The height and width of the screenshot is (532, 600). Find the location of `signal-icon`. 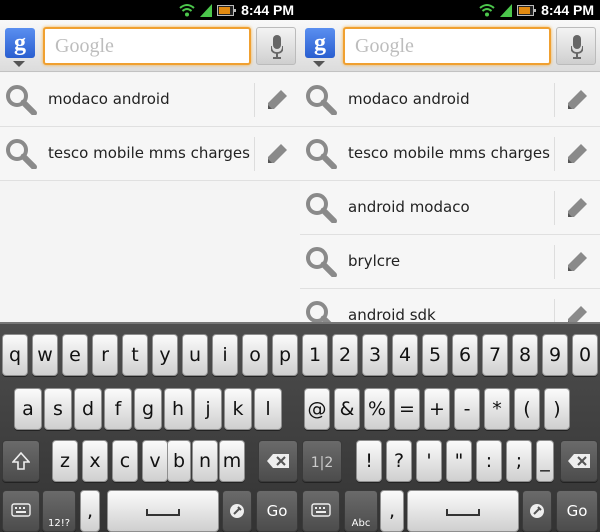

signal-icon is located at coordinates (206, 10).